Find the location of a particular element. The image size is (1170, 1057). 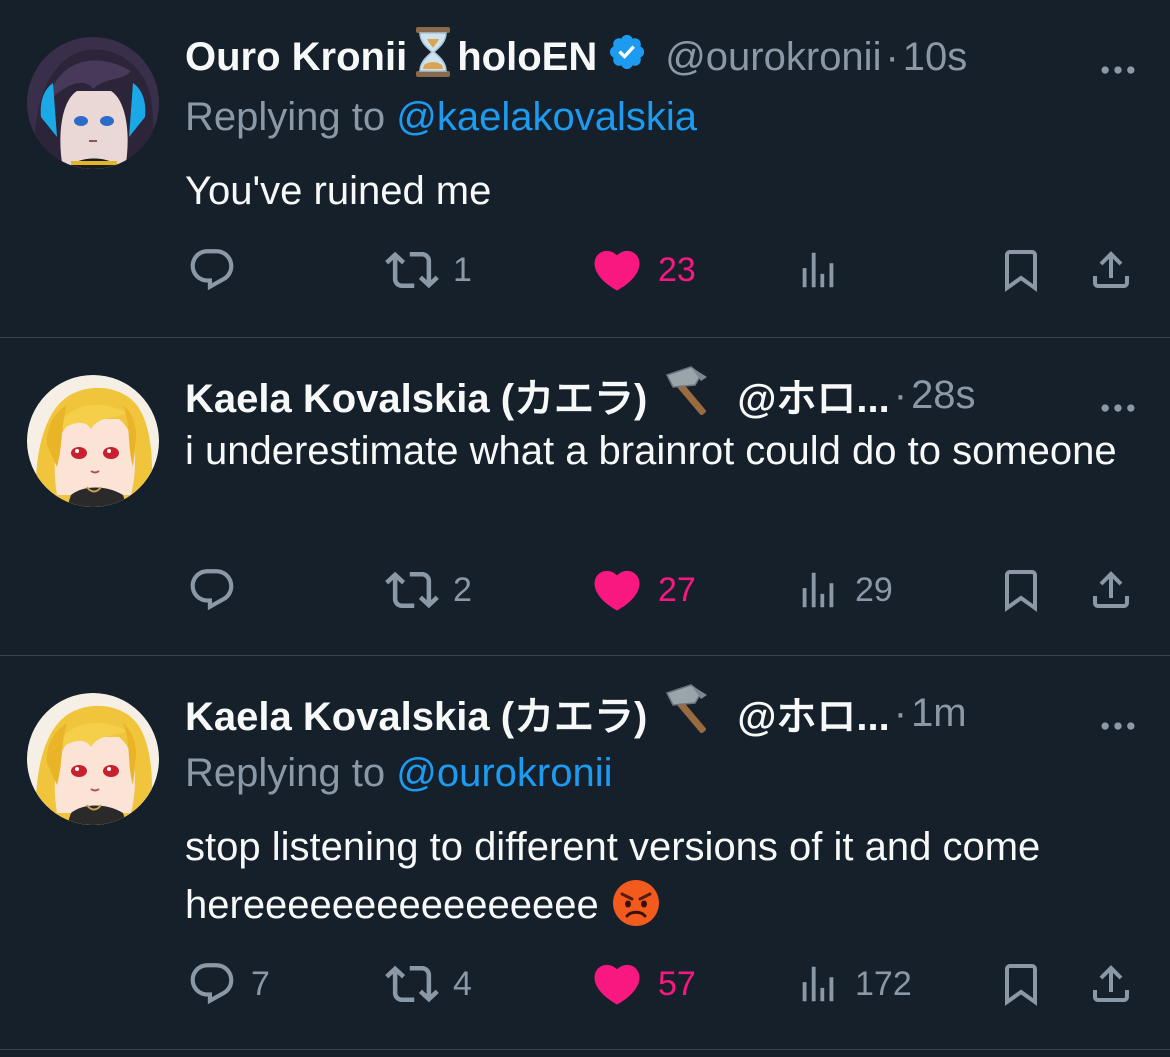

like-button: 27 is located at coordinates (643, 590).